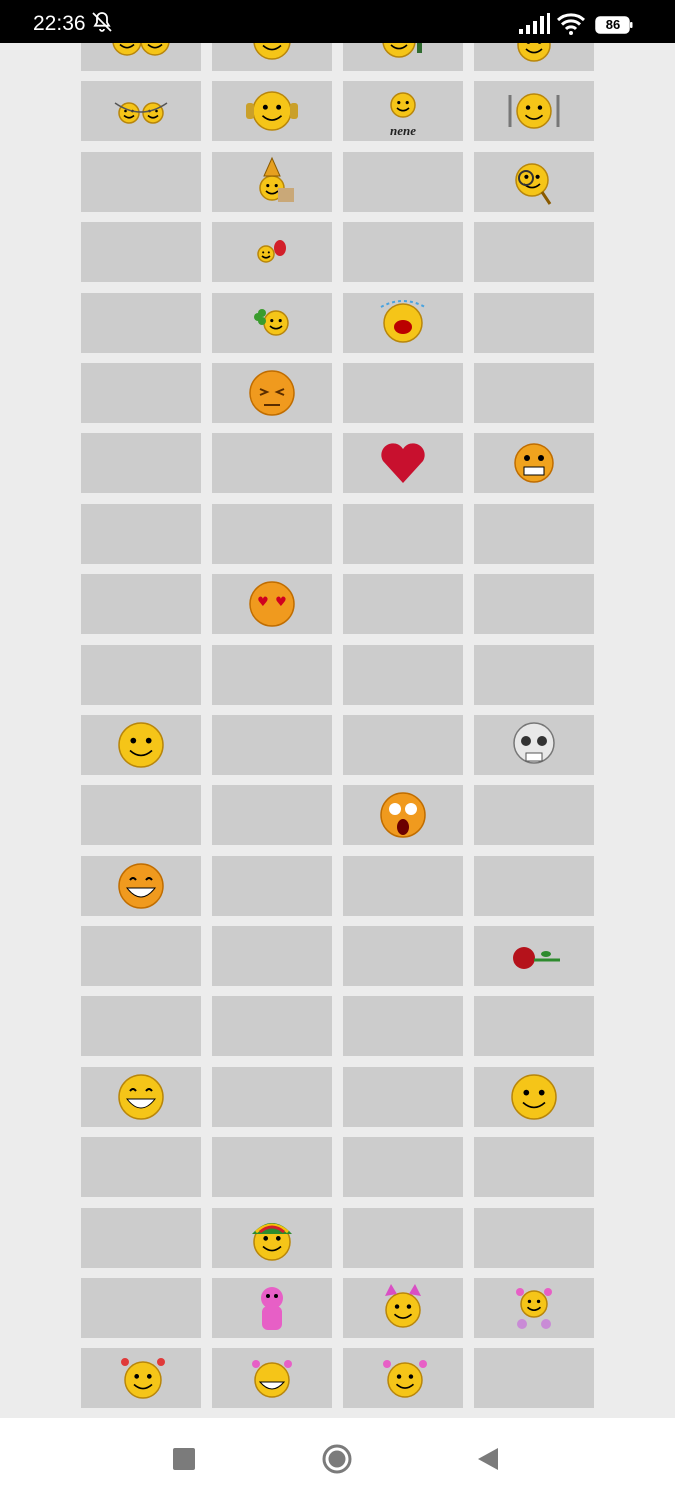 The width and height of the screenshot is (675, 1500). What do you see at coordinates (613, 24) in the screenshot?
I see `battery-level: 86` at bounding box center [613, 24].